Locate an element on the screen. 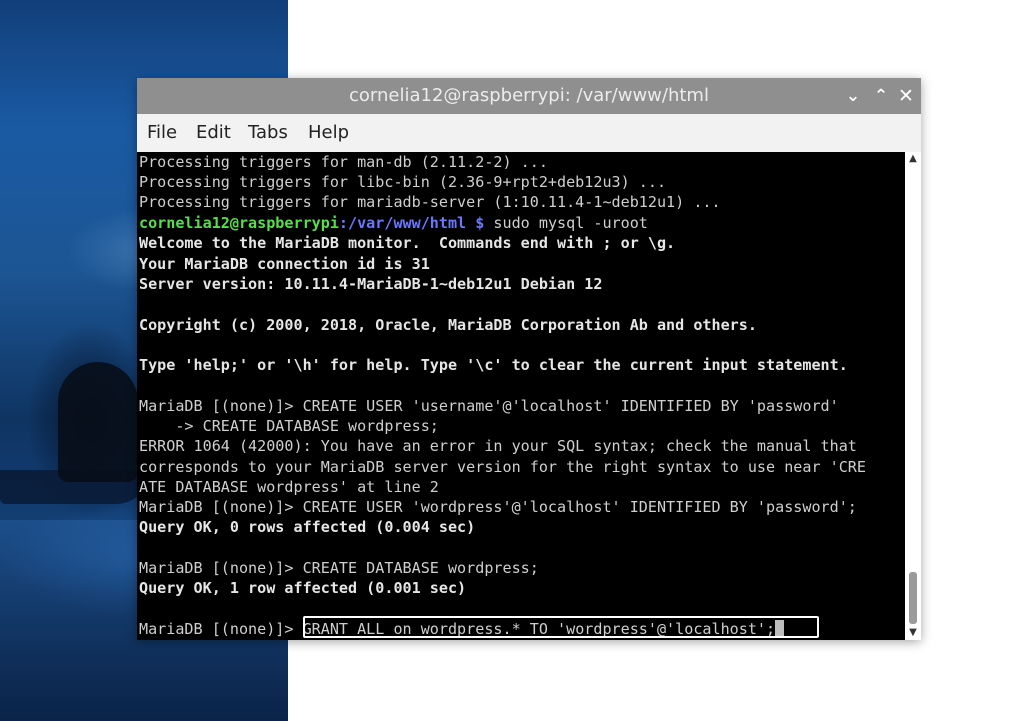  terminal-line: Query OK, 0 rows affected (0.004 sec) is located at coordinates (307, 527).